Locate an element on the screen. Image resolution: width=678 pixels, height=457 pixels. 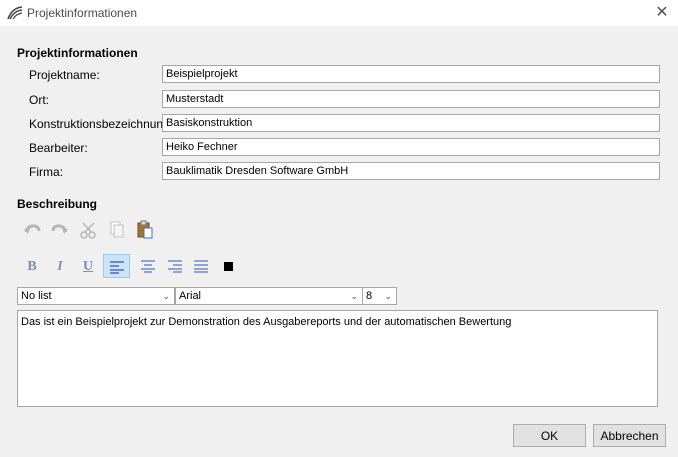
ok-button: OK is located at coordinates (549, 435).